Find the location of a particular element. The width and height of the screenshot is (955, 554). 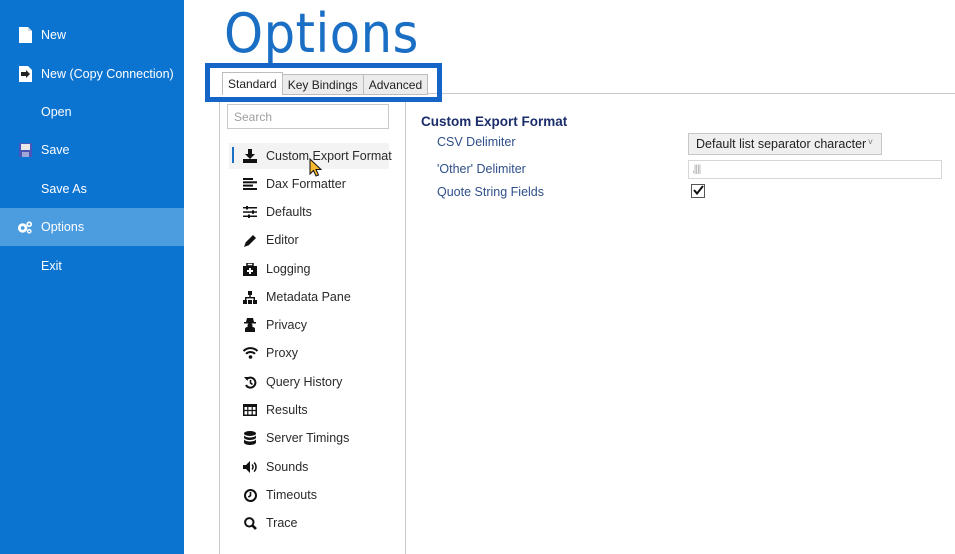

tab-bar: Standard Key Bindings Advanced is located at coordinates (325, 83).